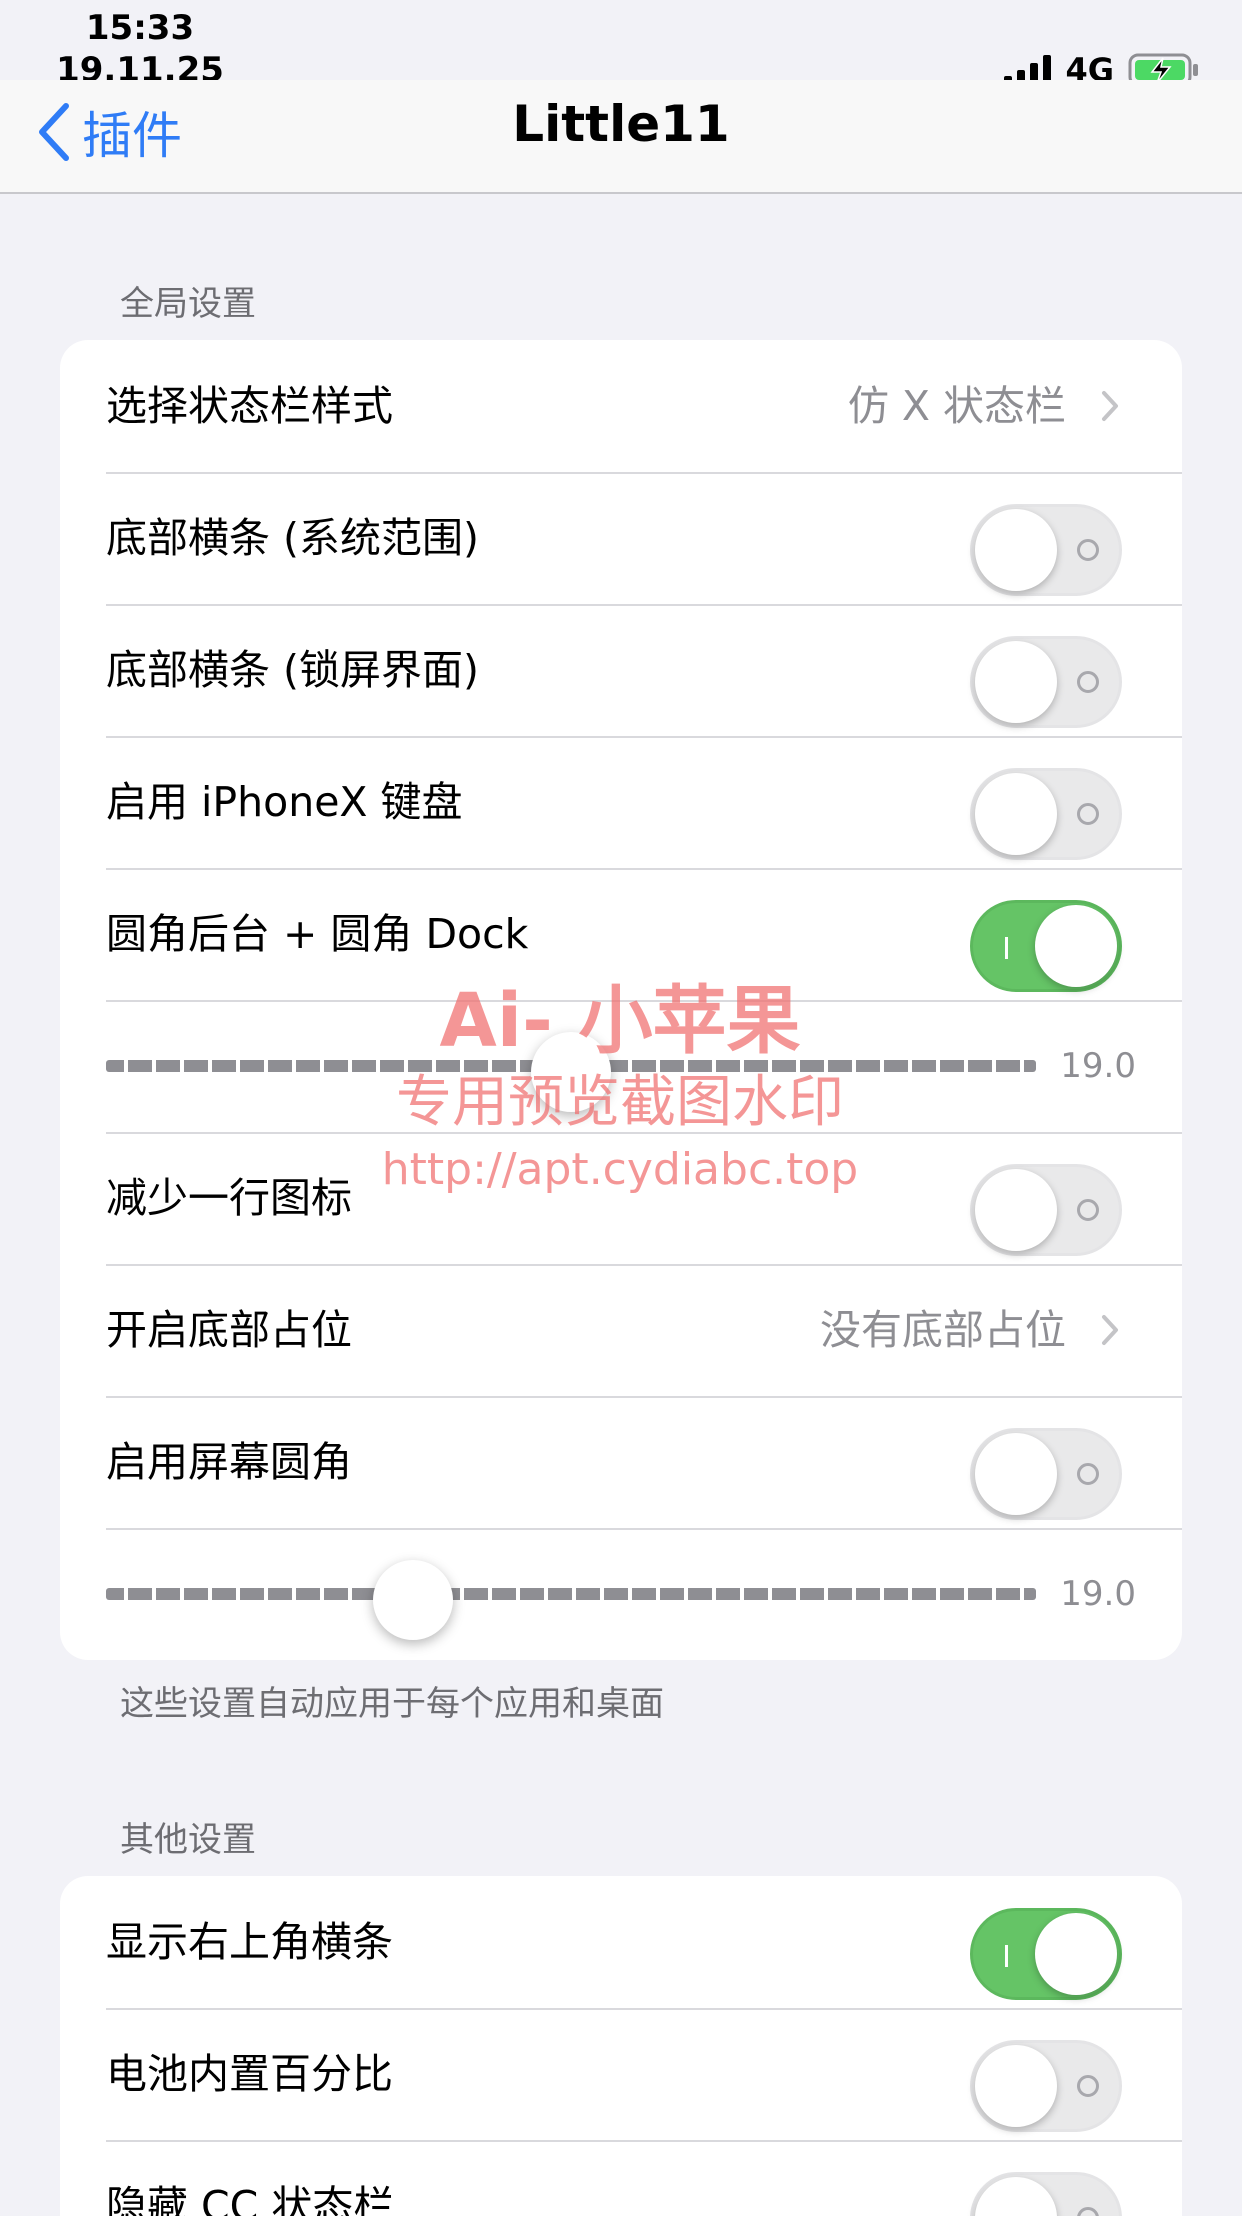  What do you see at coordinates (392, 1704) in the screenshot?
I see `section-footer-global: 这些设置自动应用于每个应用和桌面` at bounding box center [392, 1704].